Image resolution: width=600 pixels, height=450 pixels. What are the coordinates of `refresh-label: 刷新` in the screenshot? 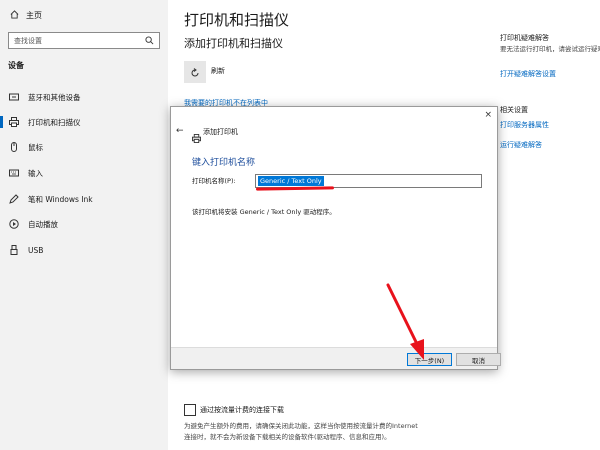 It's located at (218, 71).